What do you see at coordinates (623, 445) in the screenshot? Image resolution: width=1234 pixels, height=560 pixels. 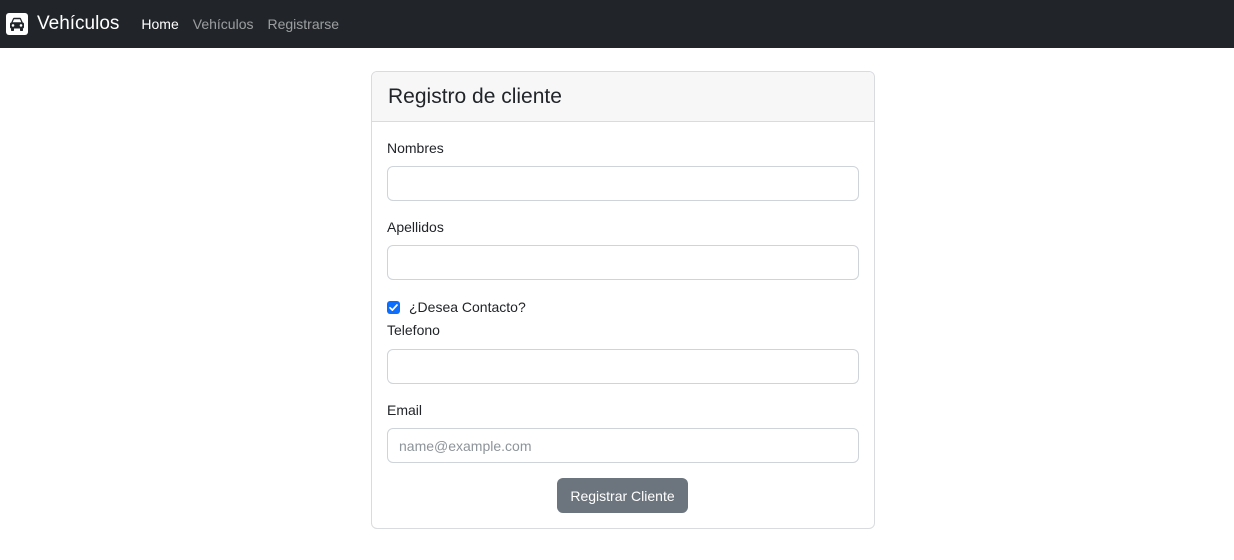 I see `email-input` at bounding box center [623, 445].